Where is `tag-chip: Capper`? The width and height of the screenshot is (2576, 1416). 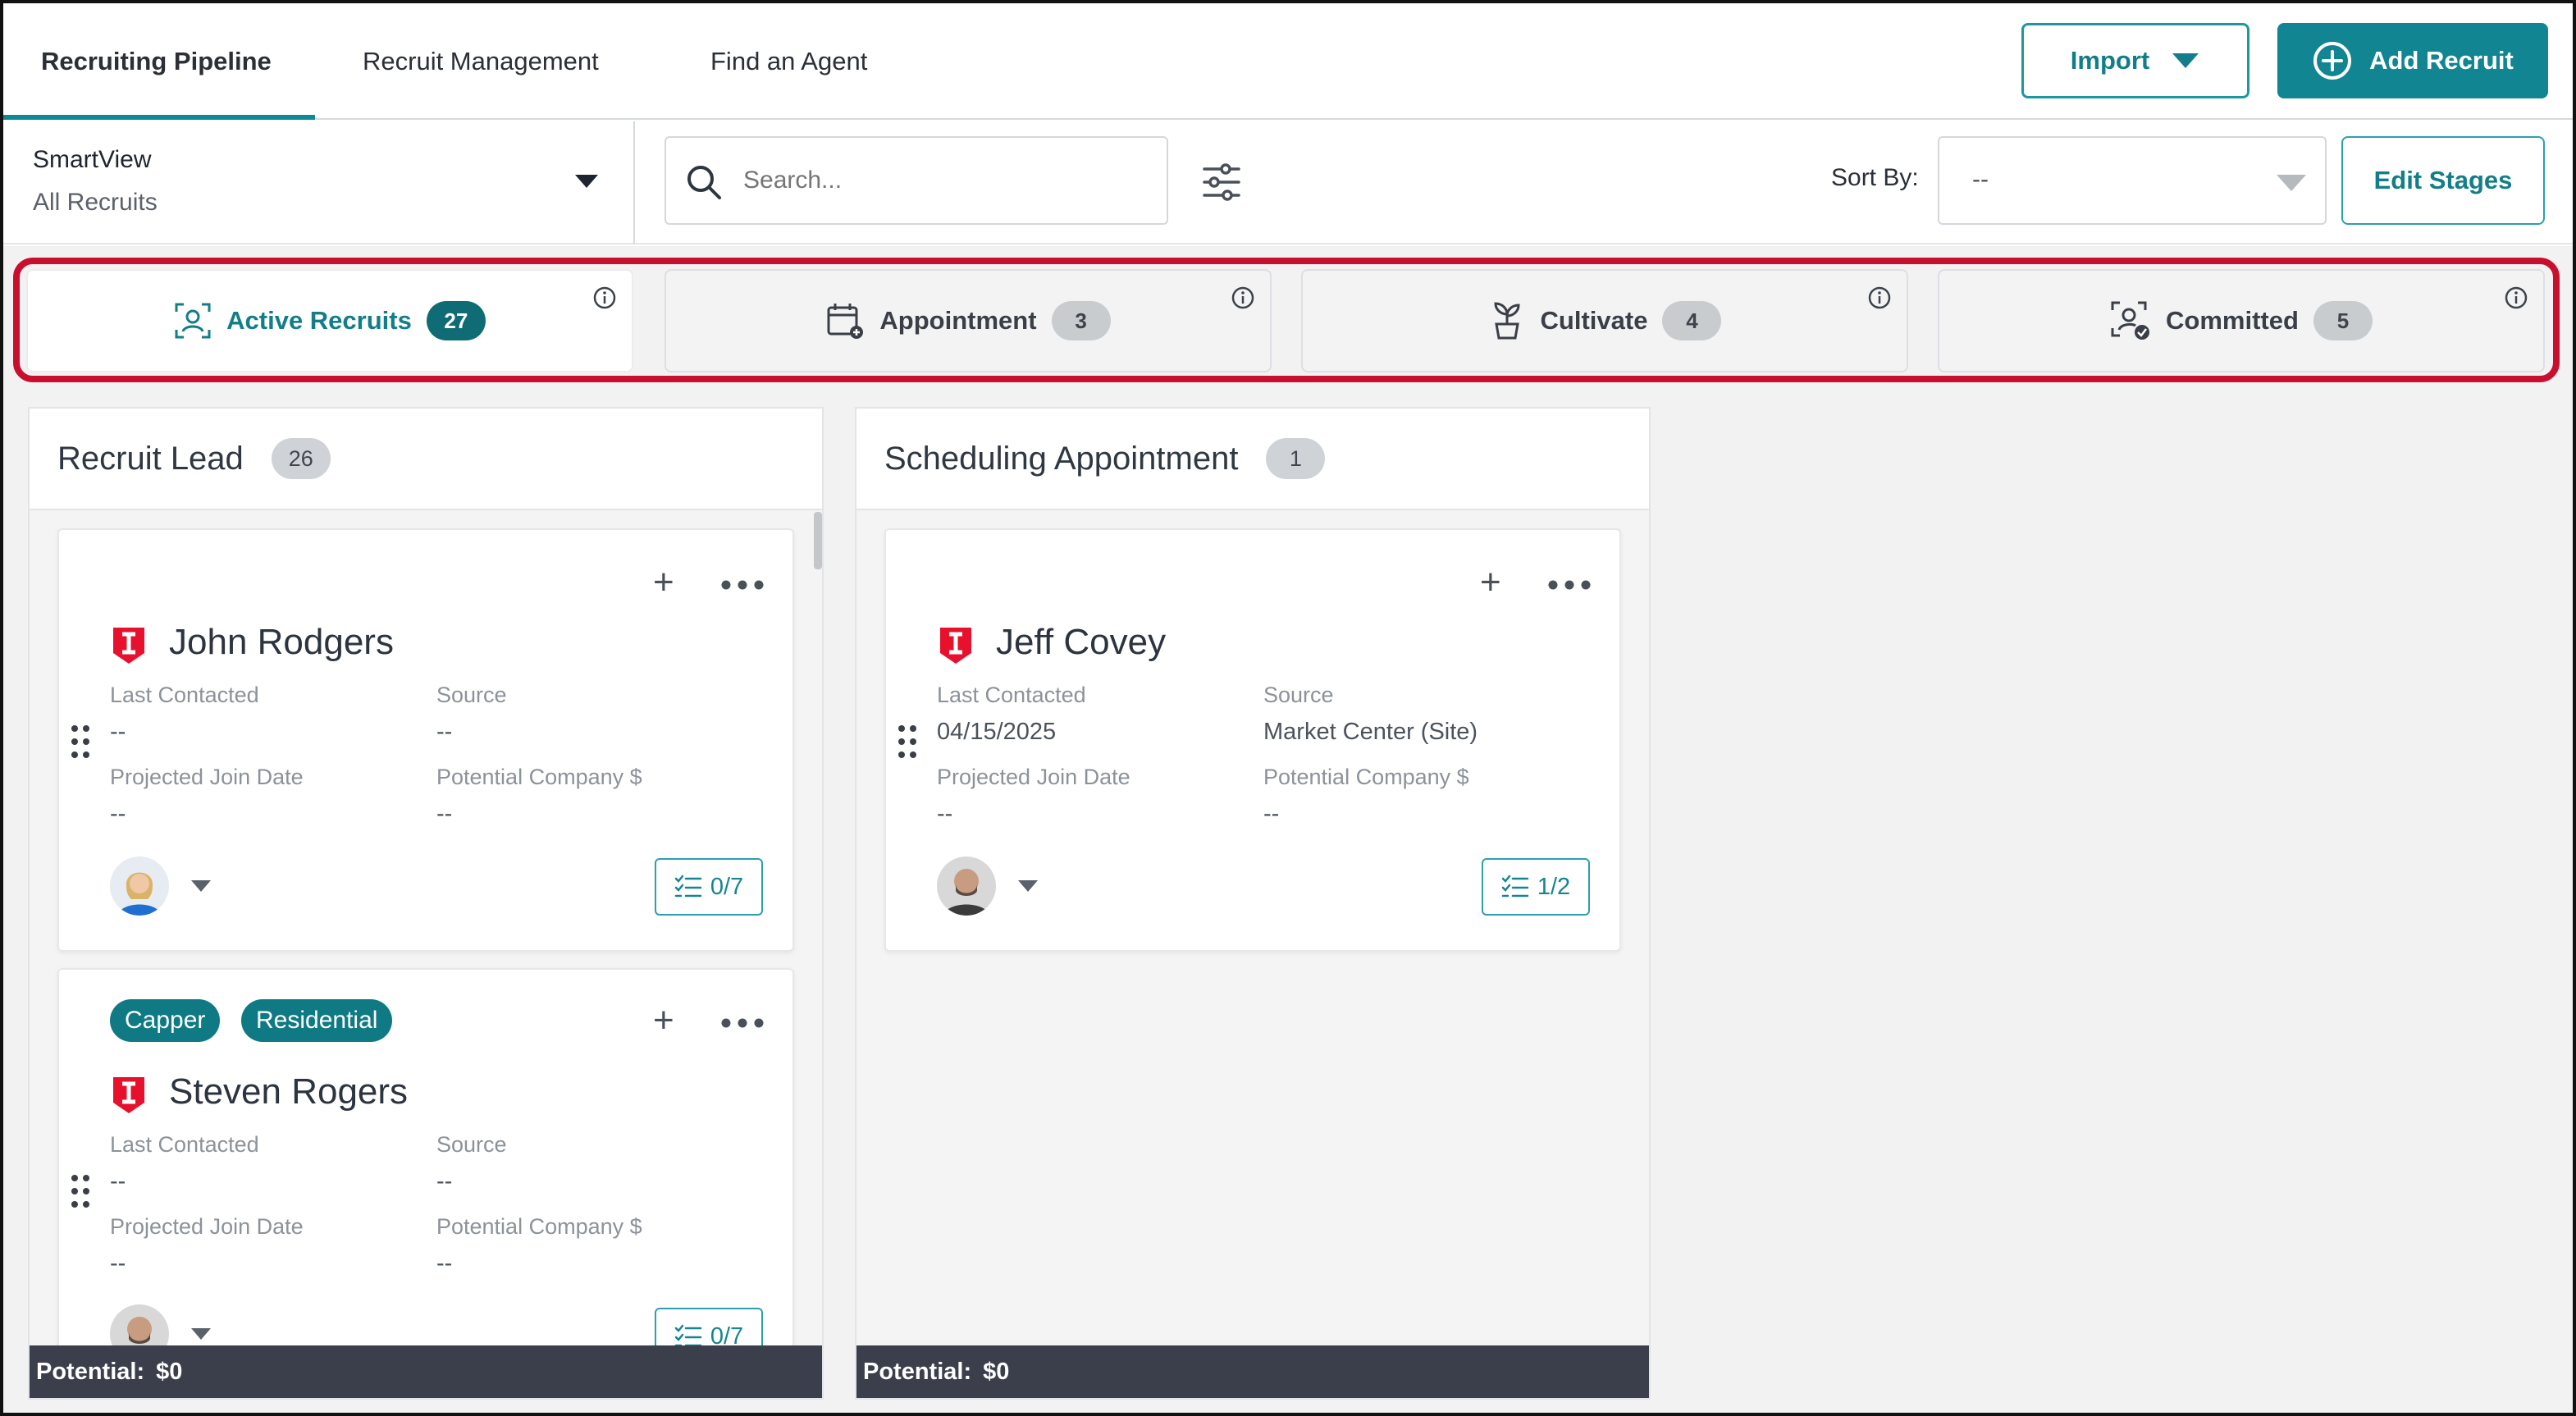 tag-chip: Capper is located at coordinates (166, 1020).